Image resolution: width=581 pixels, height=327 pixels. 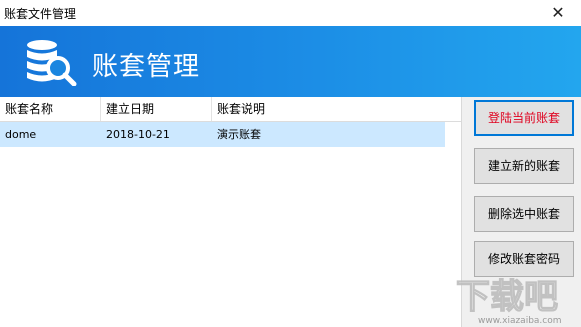 I want to click on svg-text: www.xiazaiba.com, so click(x=520, y=321).